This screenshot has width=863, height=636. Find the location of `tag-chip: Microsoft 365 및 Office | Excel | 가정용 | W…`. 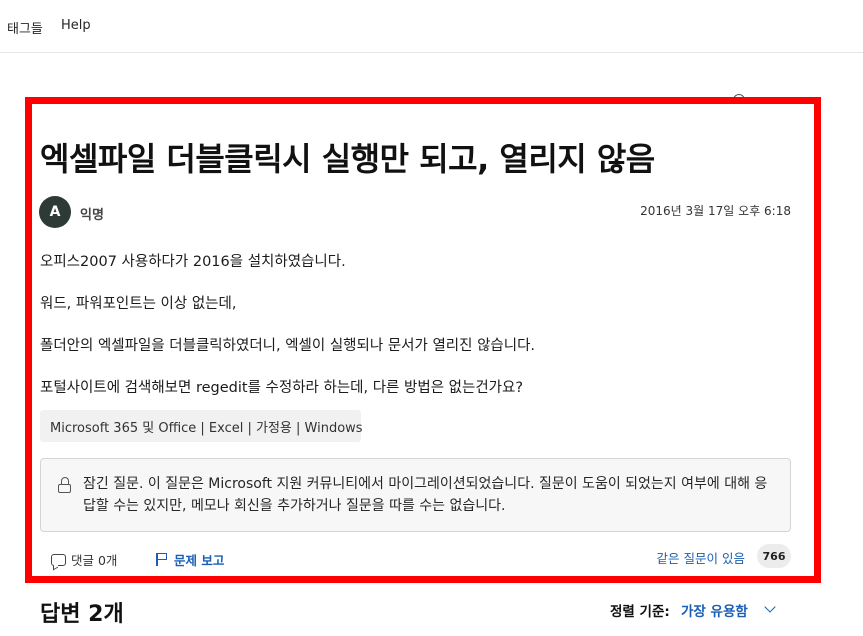

tag-chip: Microsoft 365 및 Office | Excel | 가정용 | W… is located at coordinates (201, 426).